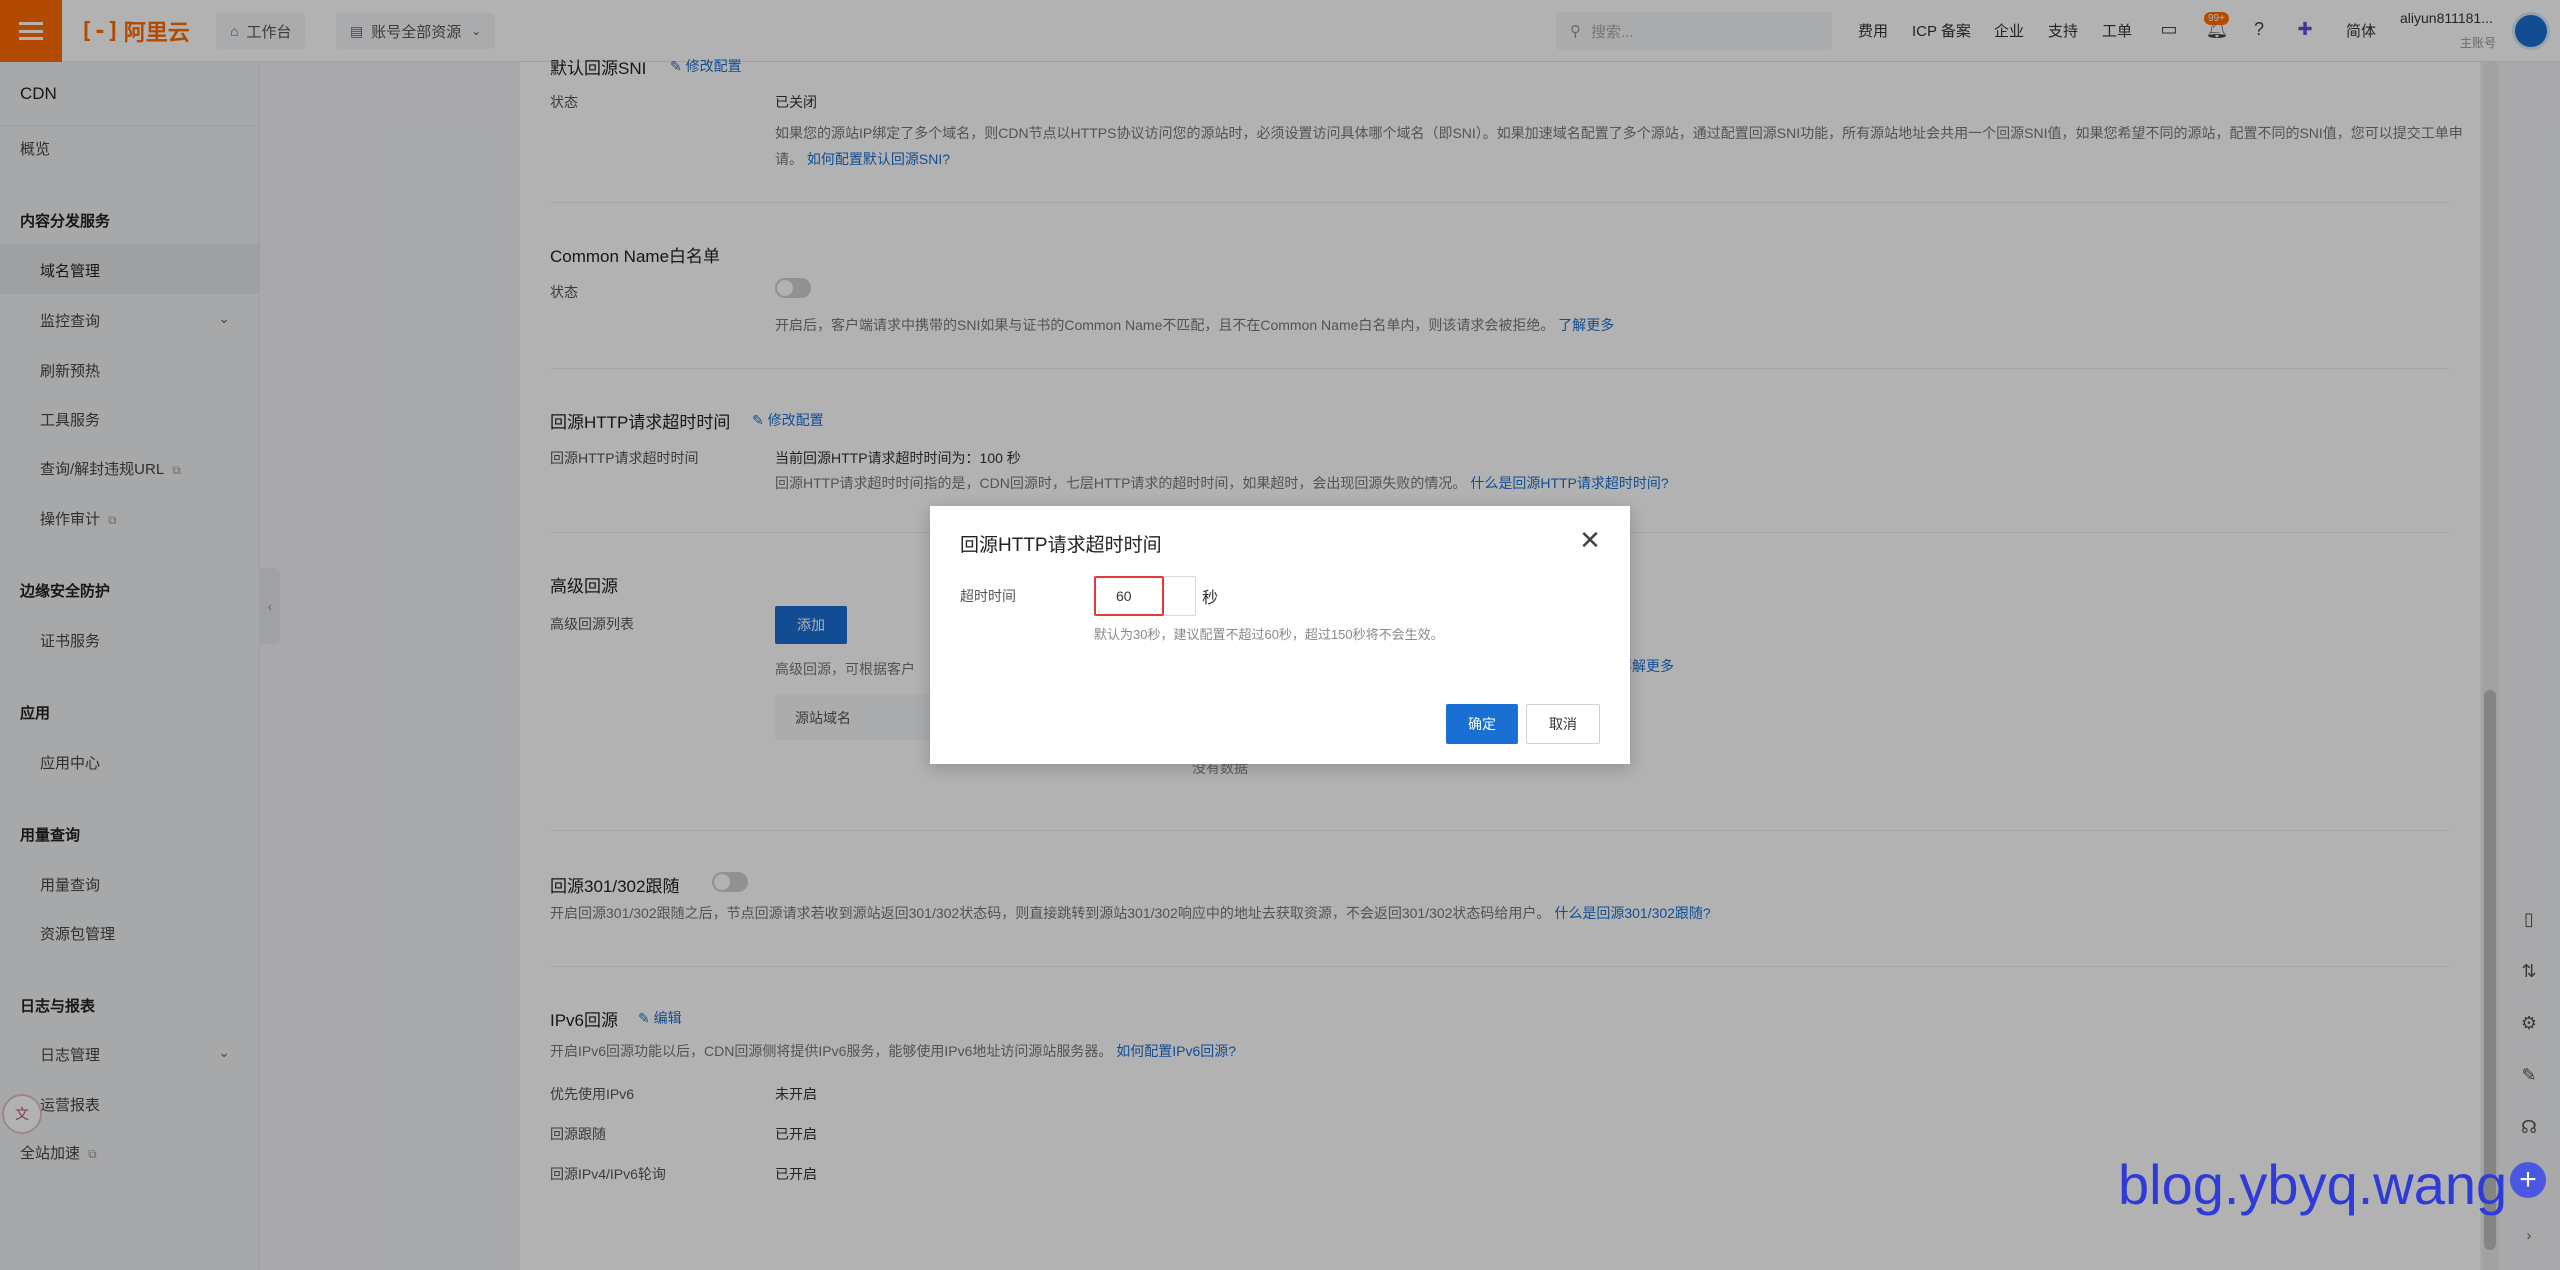  What do you see at coordinates (1180, 596) in the screenshot?
I see `input-addon` at bounding box center [1180, 596].